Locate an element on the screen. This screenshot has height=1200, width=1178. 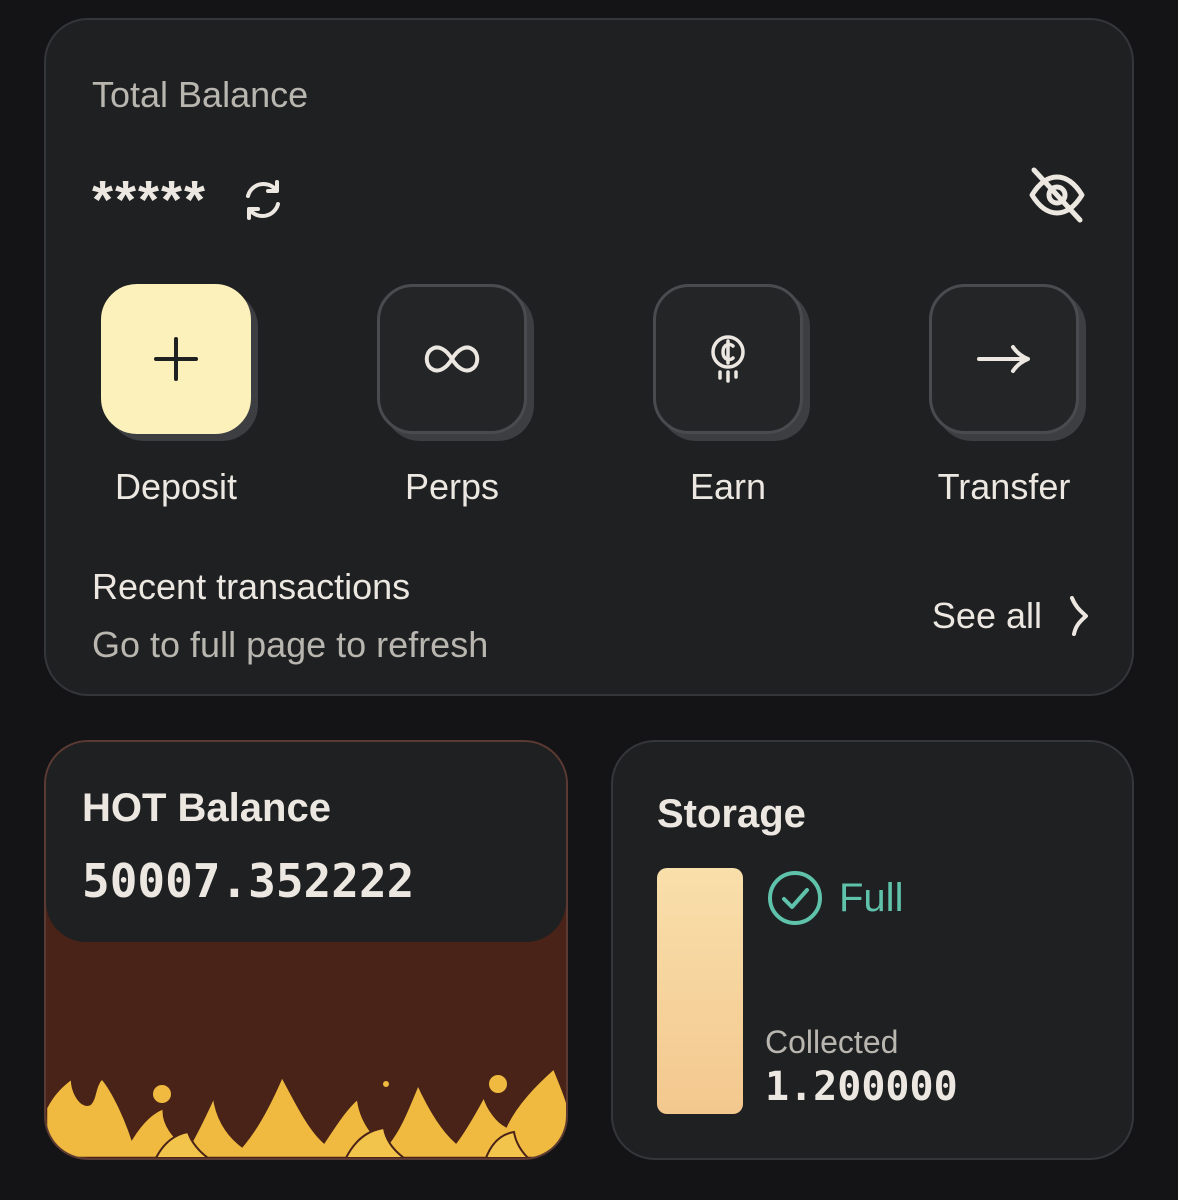
perps-label: Perps is located at coordinates (452, 486).